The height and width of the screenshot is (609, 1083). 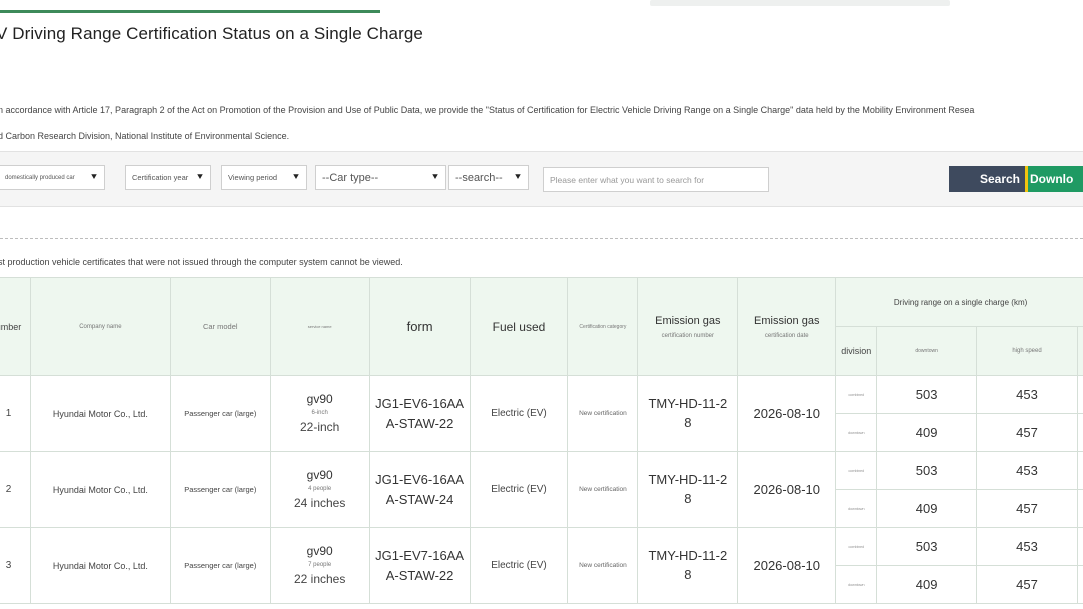 I want to click on cell-model: gv90 4 people 24 inches, so click(x=319, y=489).